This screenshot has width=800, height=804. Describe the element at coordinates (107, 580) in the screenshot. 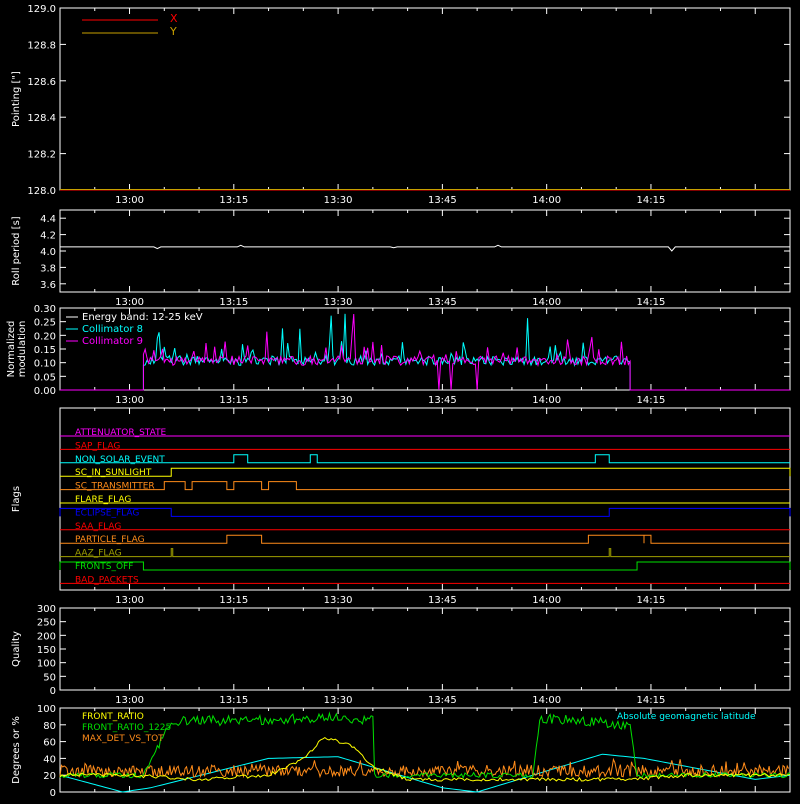

I see `flag-label: BAD_PACKETS` at that location.